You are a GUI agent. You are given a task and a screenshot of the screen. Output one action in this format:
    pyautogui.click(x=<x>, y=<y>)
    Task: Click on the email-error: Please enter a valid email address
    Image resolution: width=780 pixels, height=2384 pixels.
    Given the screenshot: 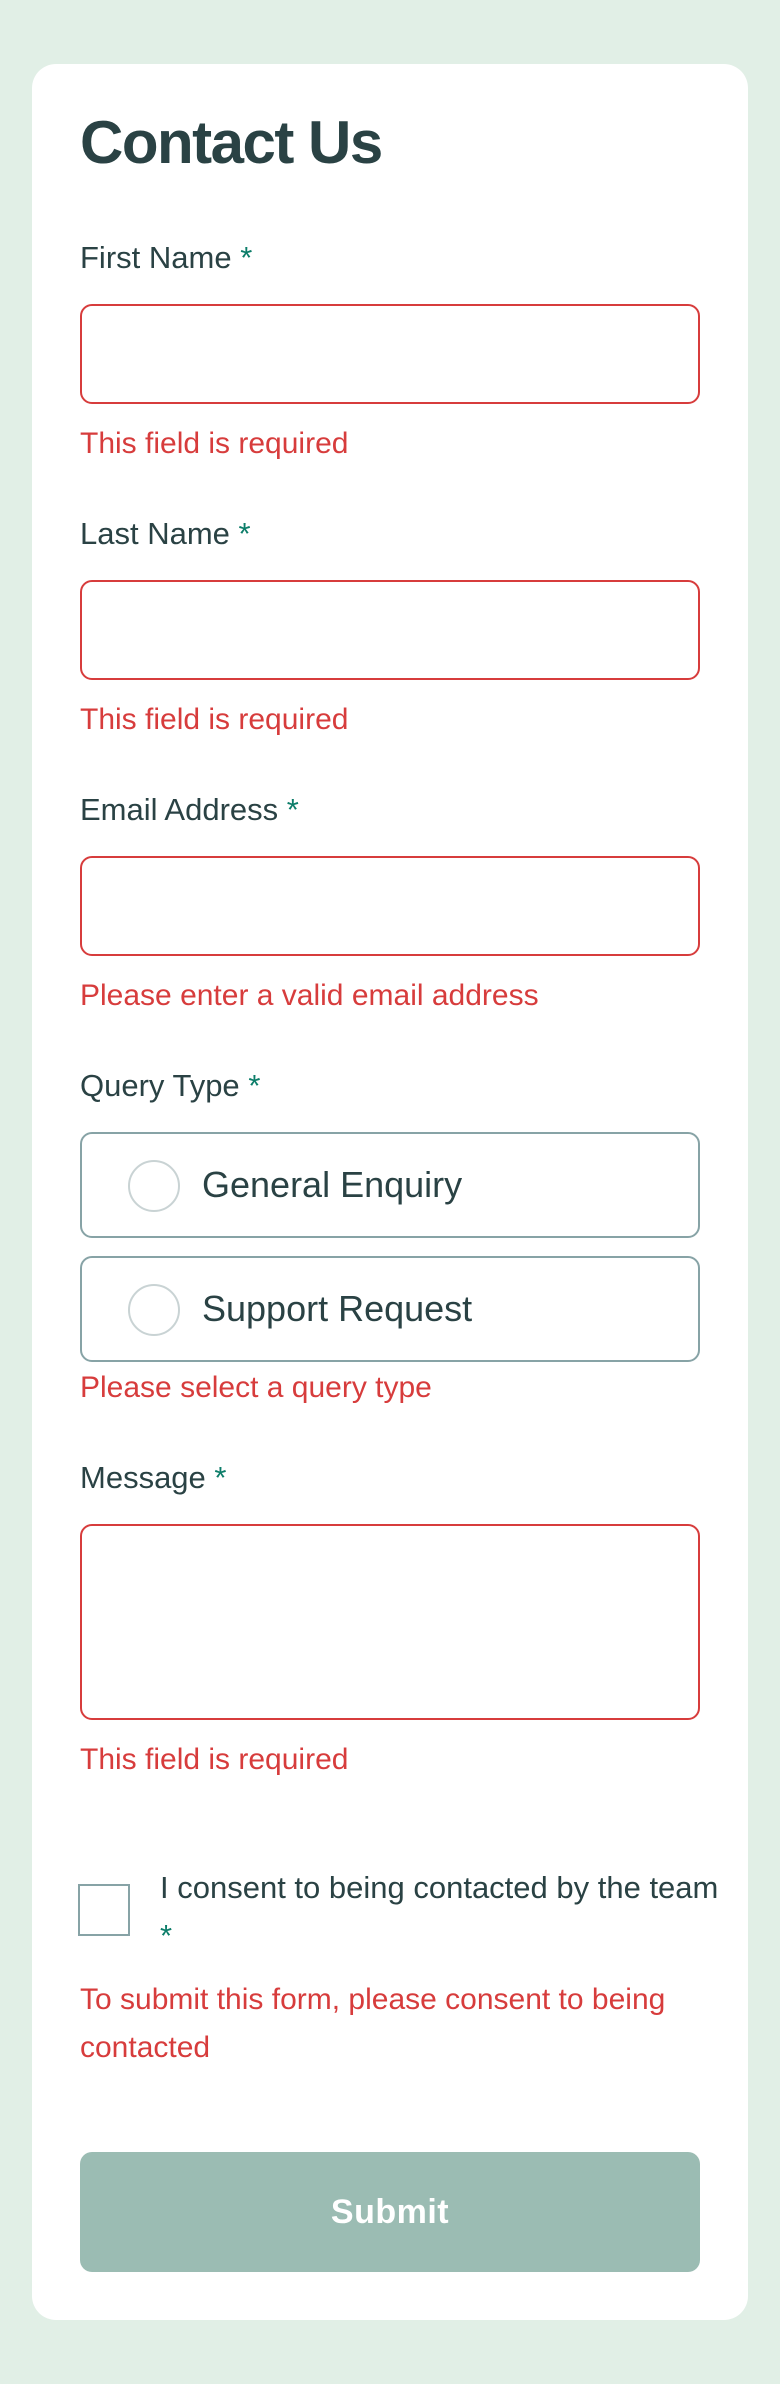 What is the action you would take?
    pyautogui.click(x=309, y=995)
    